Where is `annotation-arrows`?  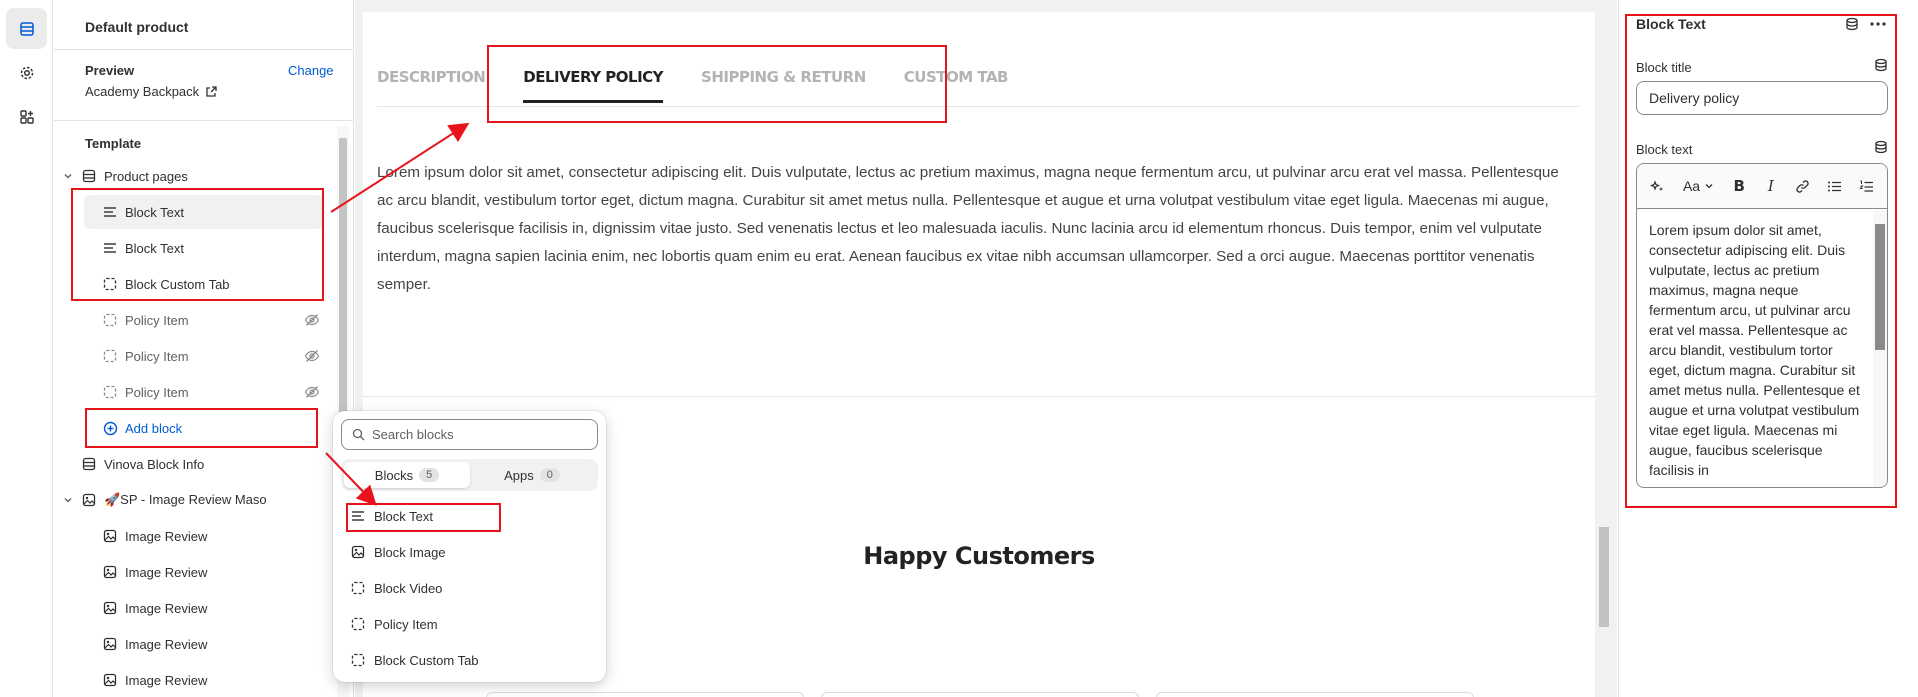
annotation-arrows is located at coordinates (397, 314).